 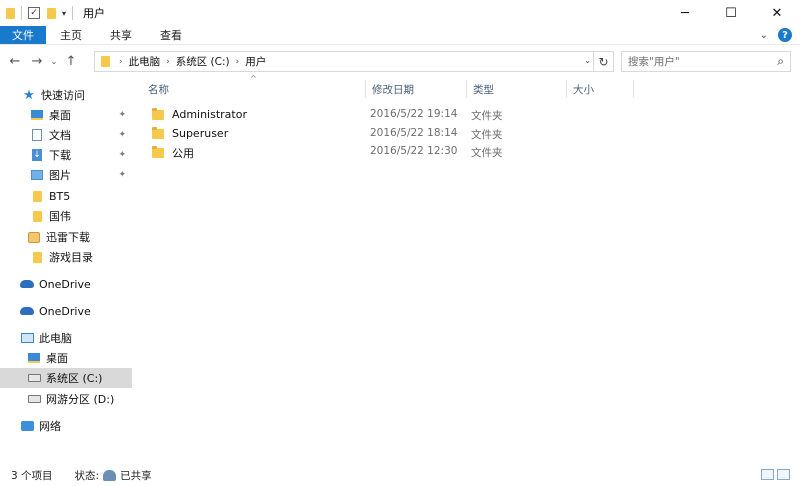 What do you see at coordinates (200, 133) in the screenshot?
I see `file-name: Superuser` at bounding box center [200, 133].